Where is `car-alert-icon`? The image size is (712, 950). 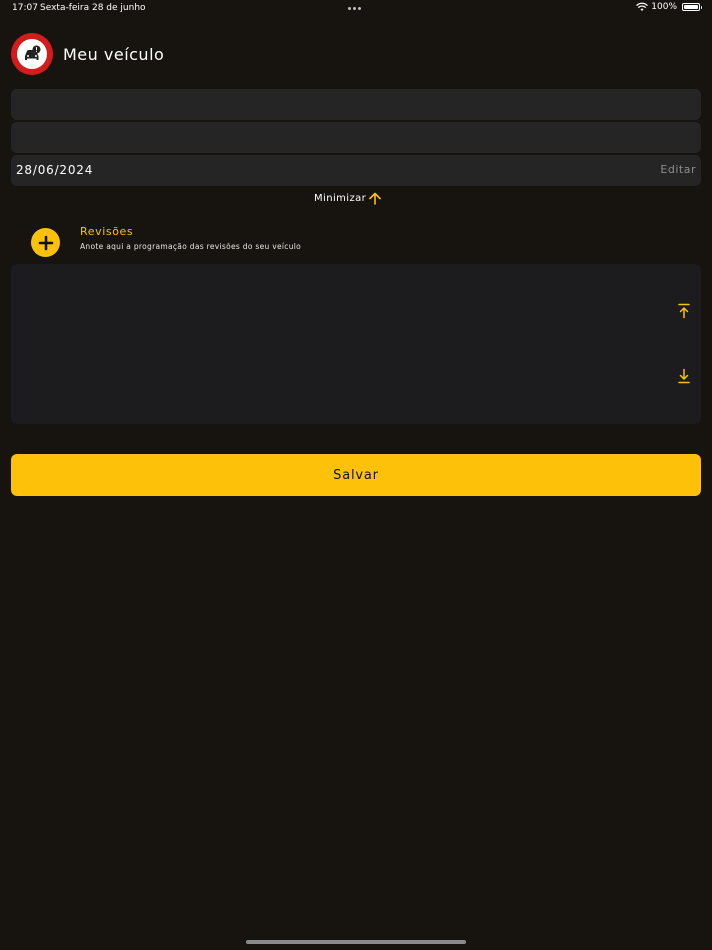 car-alert-icon is located at coordinates (33, 52).